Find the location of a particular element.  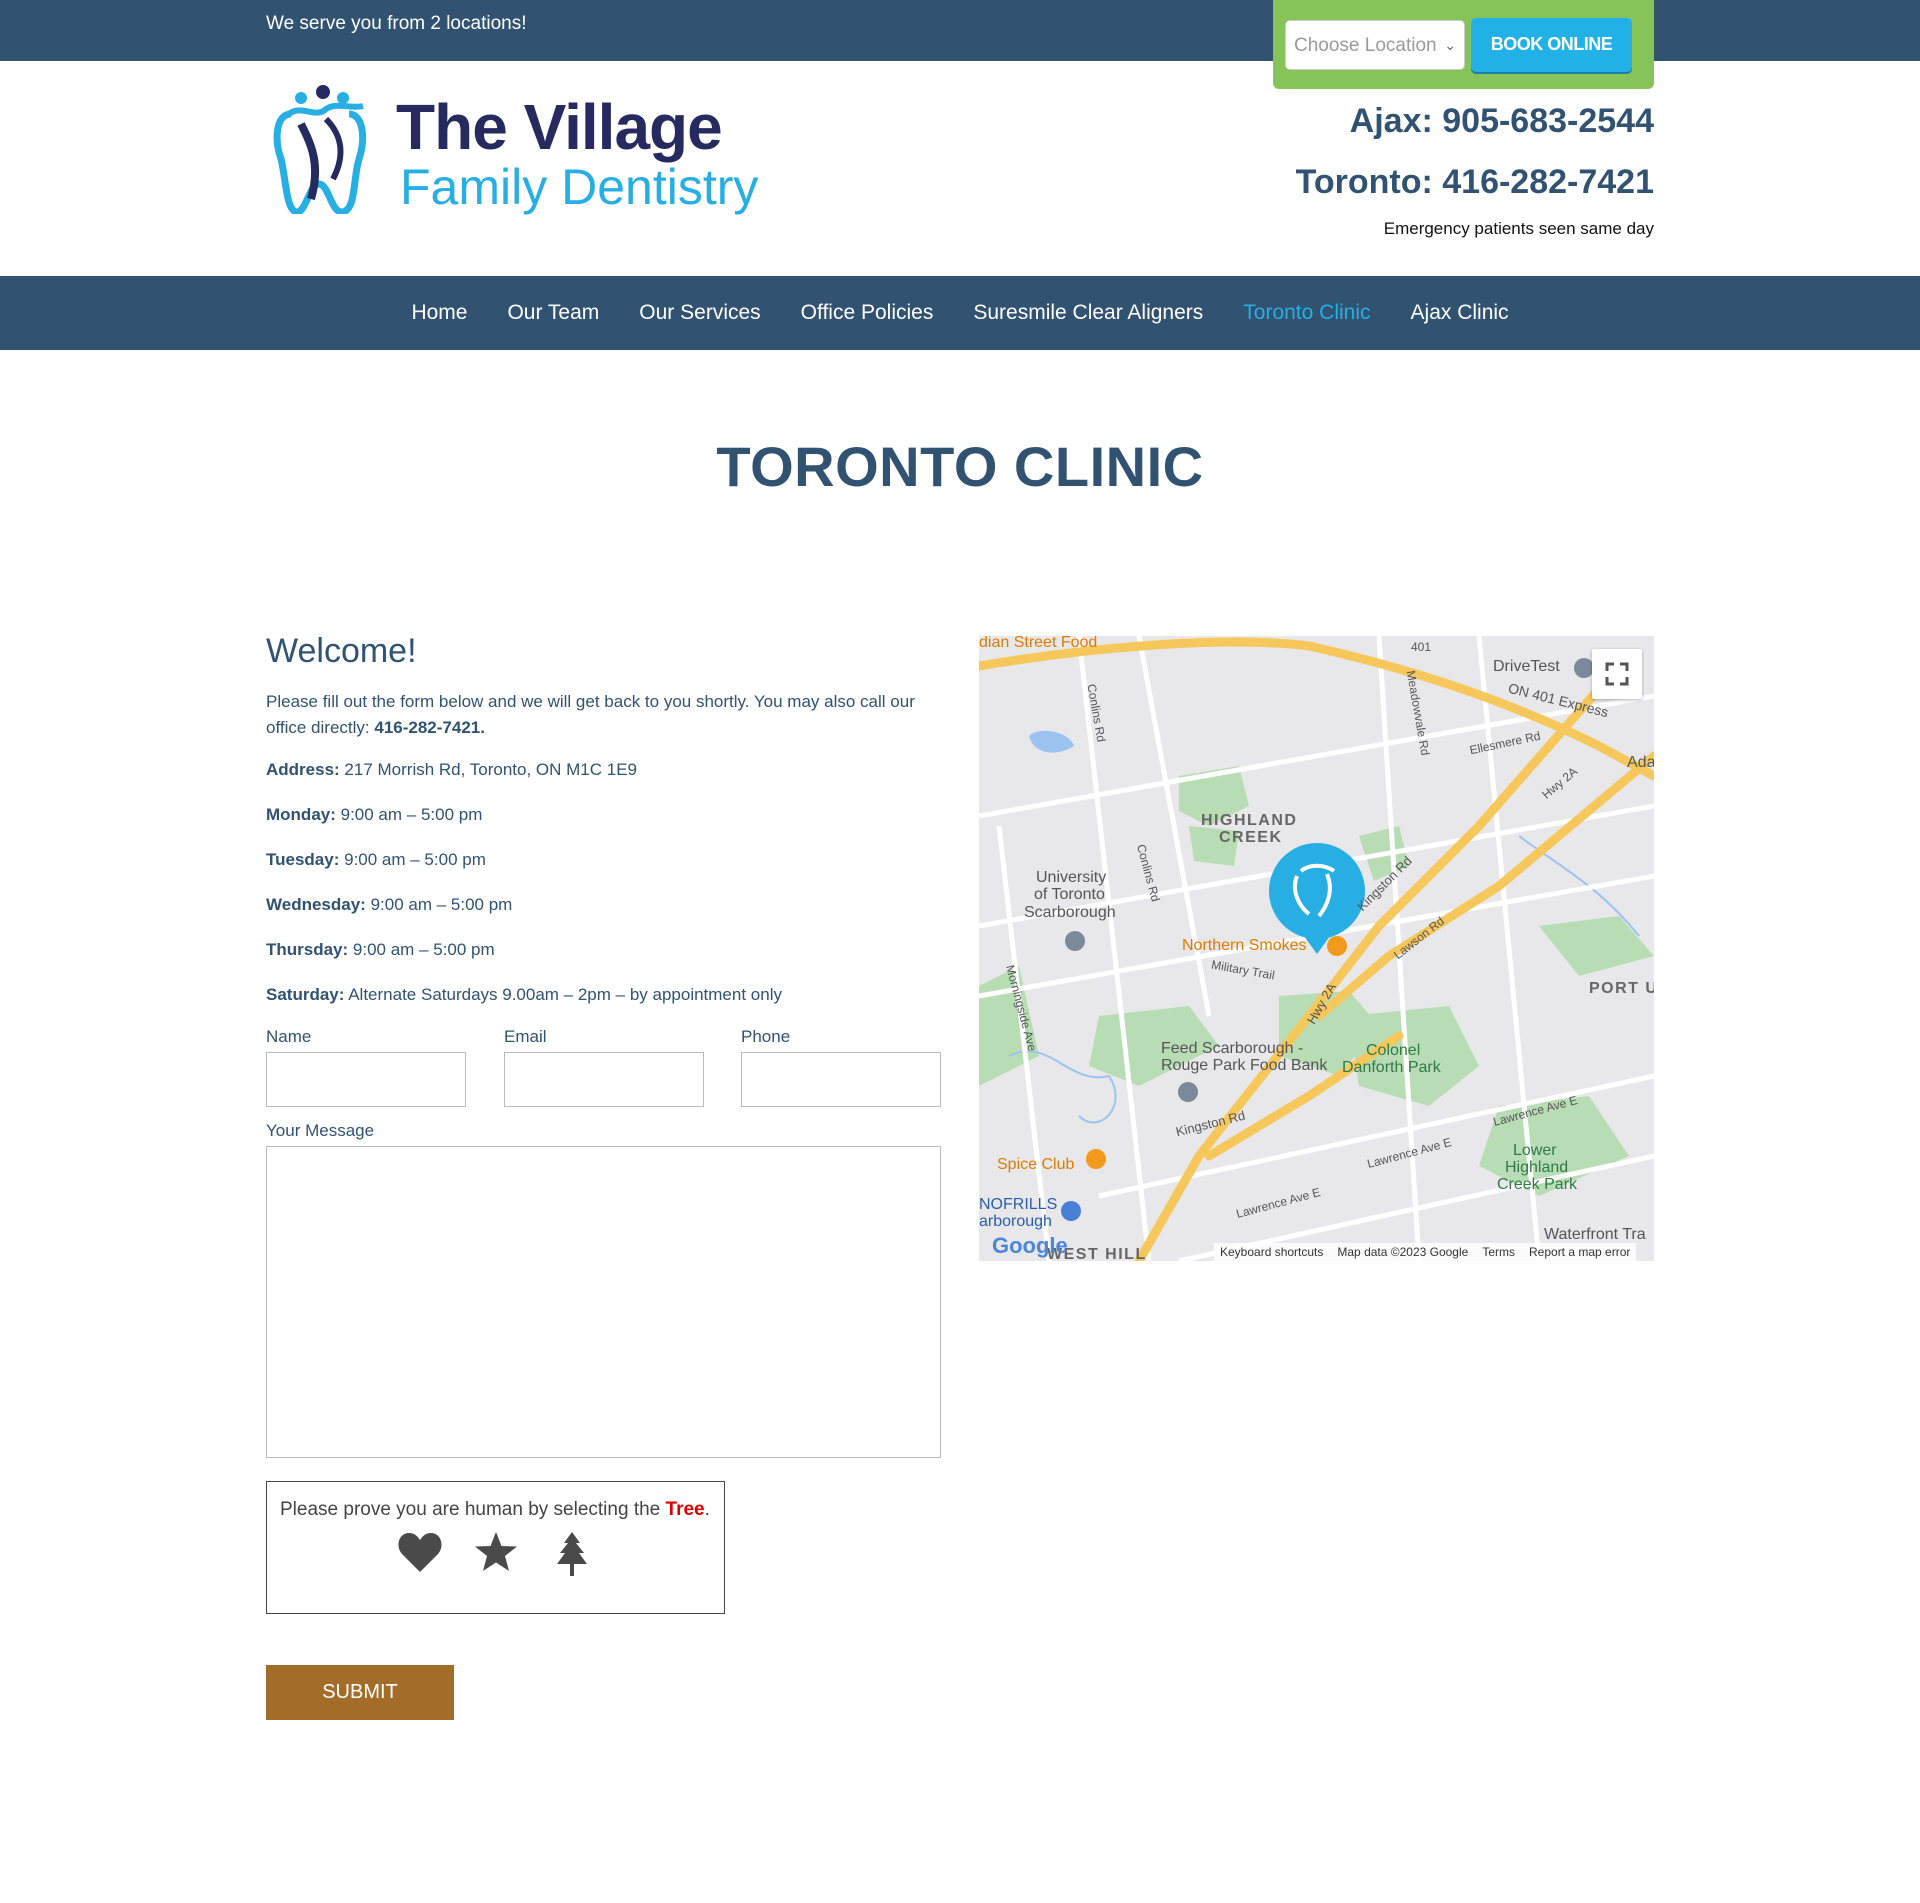

location-select: Choose Location ⌄ is located at coordinates (1375, 45).